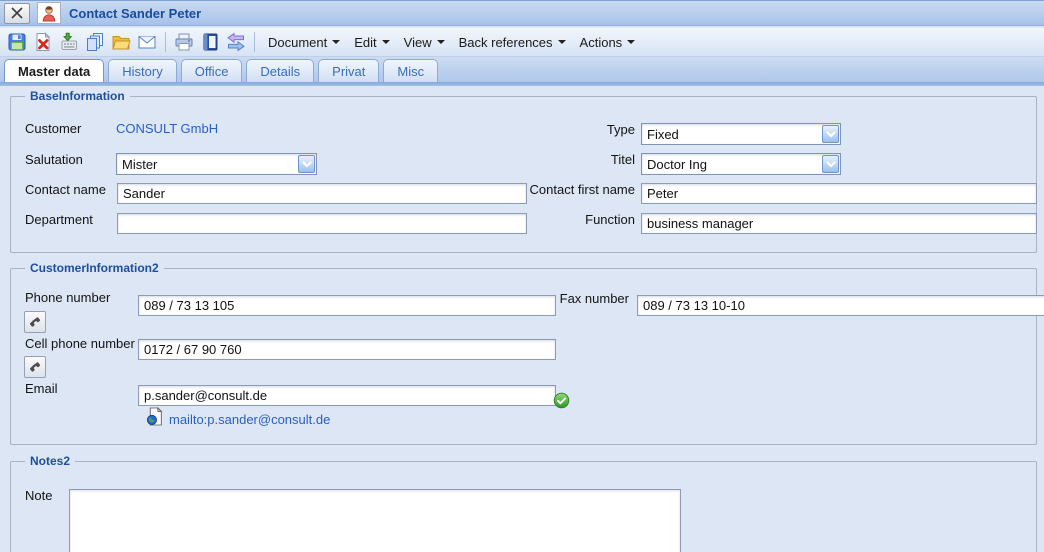  I want to click on save-icon, so click(17, 42).